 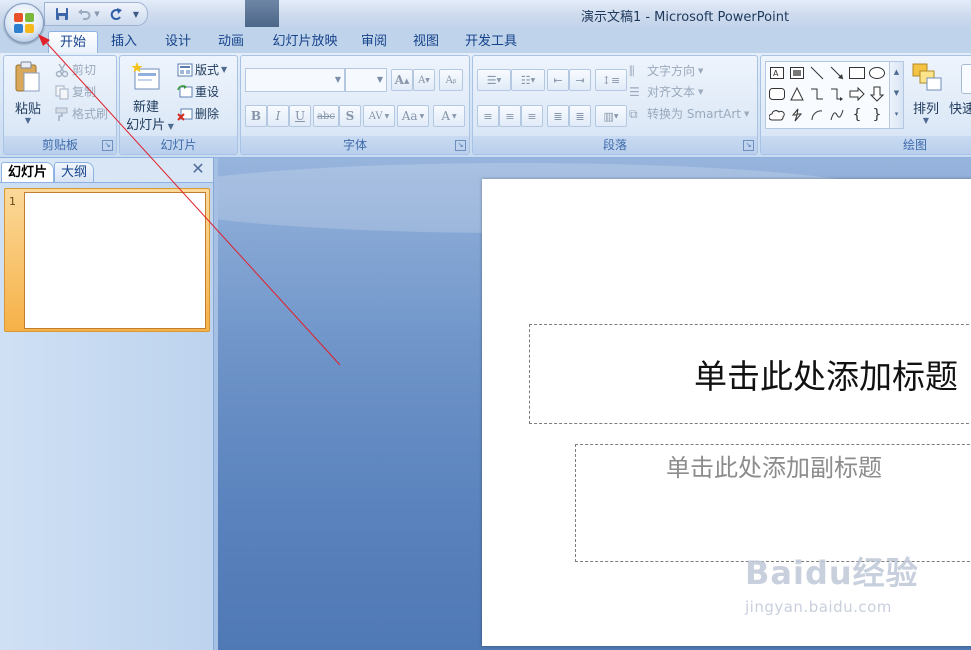 I want to click on office-button, so click(x=24, y=23).